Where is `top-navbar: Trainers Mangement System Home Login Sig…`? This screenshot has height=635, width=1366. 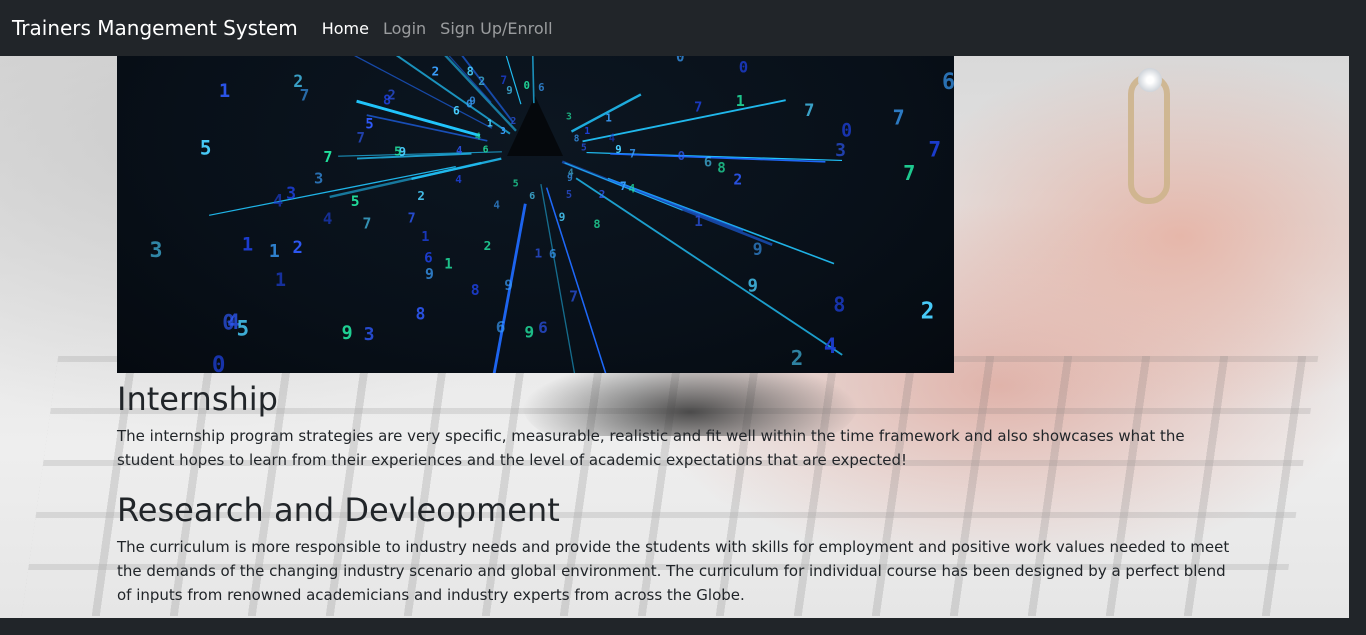
top-navbar: Trainers Mangement System Home Login Sig… is located at coordinates (683, 28).